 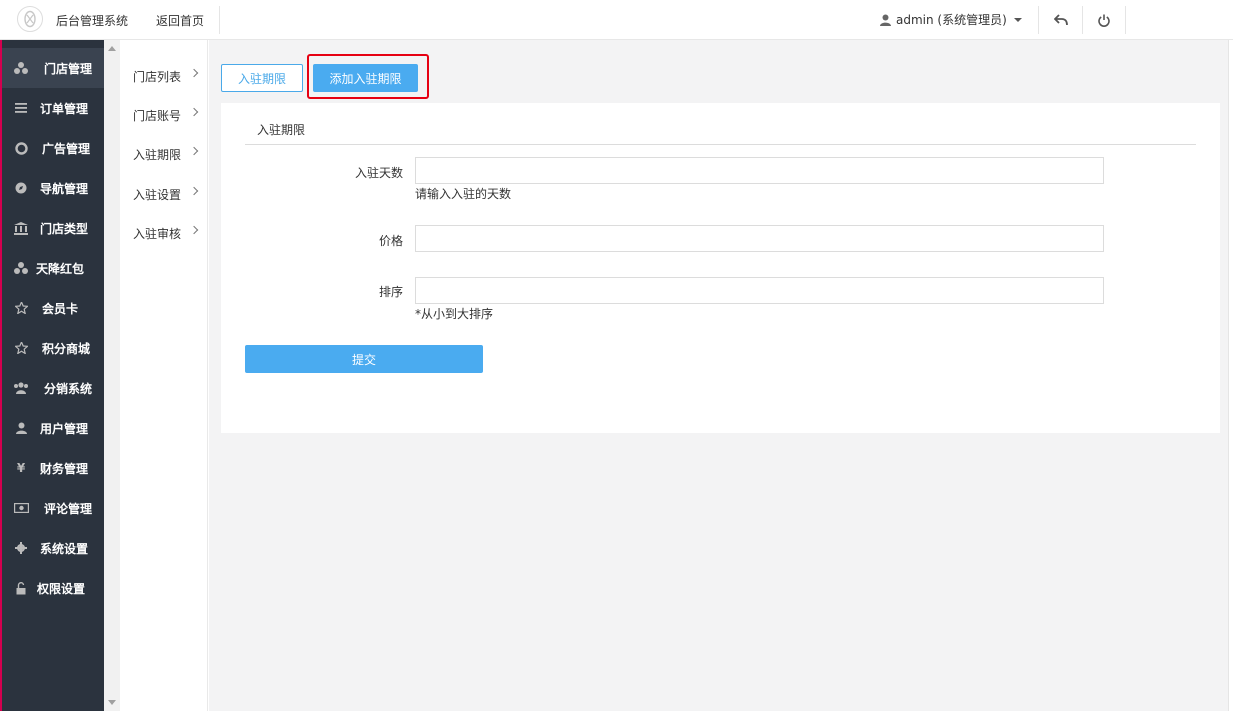 What do you see at coordinates (21, 388) in the screenshot?
I see `users-icon` at bounding box center [21, 388].